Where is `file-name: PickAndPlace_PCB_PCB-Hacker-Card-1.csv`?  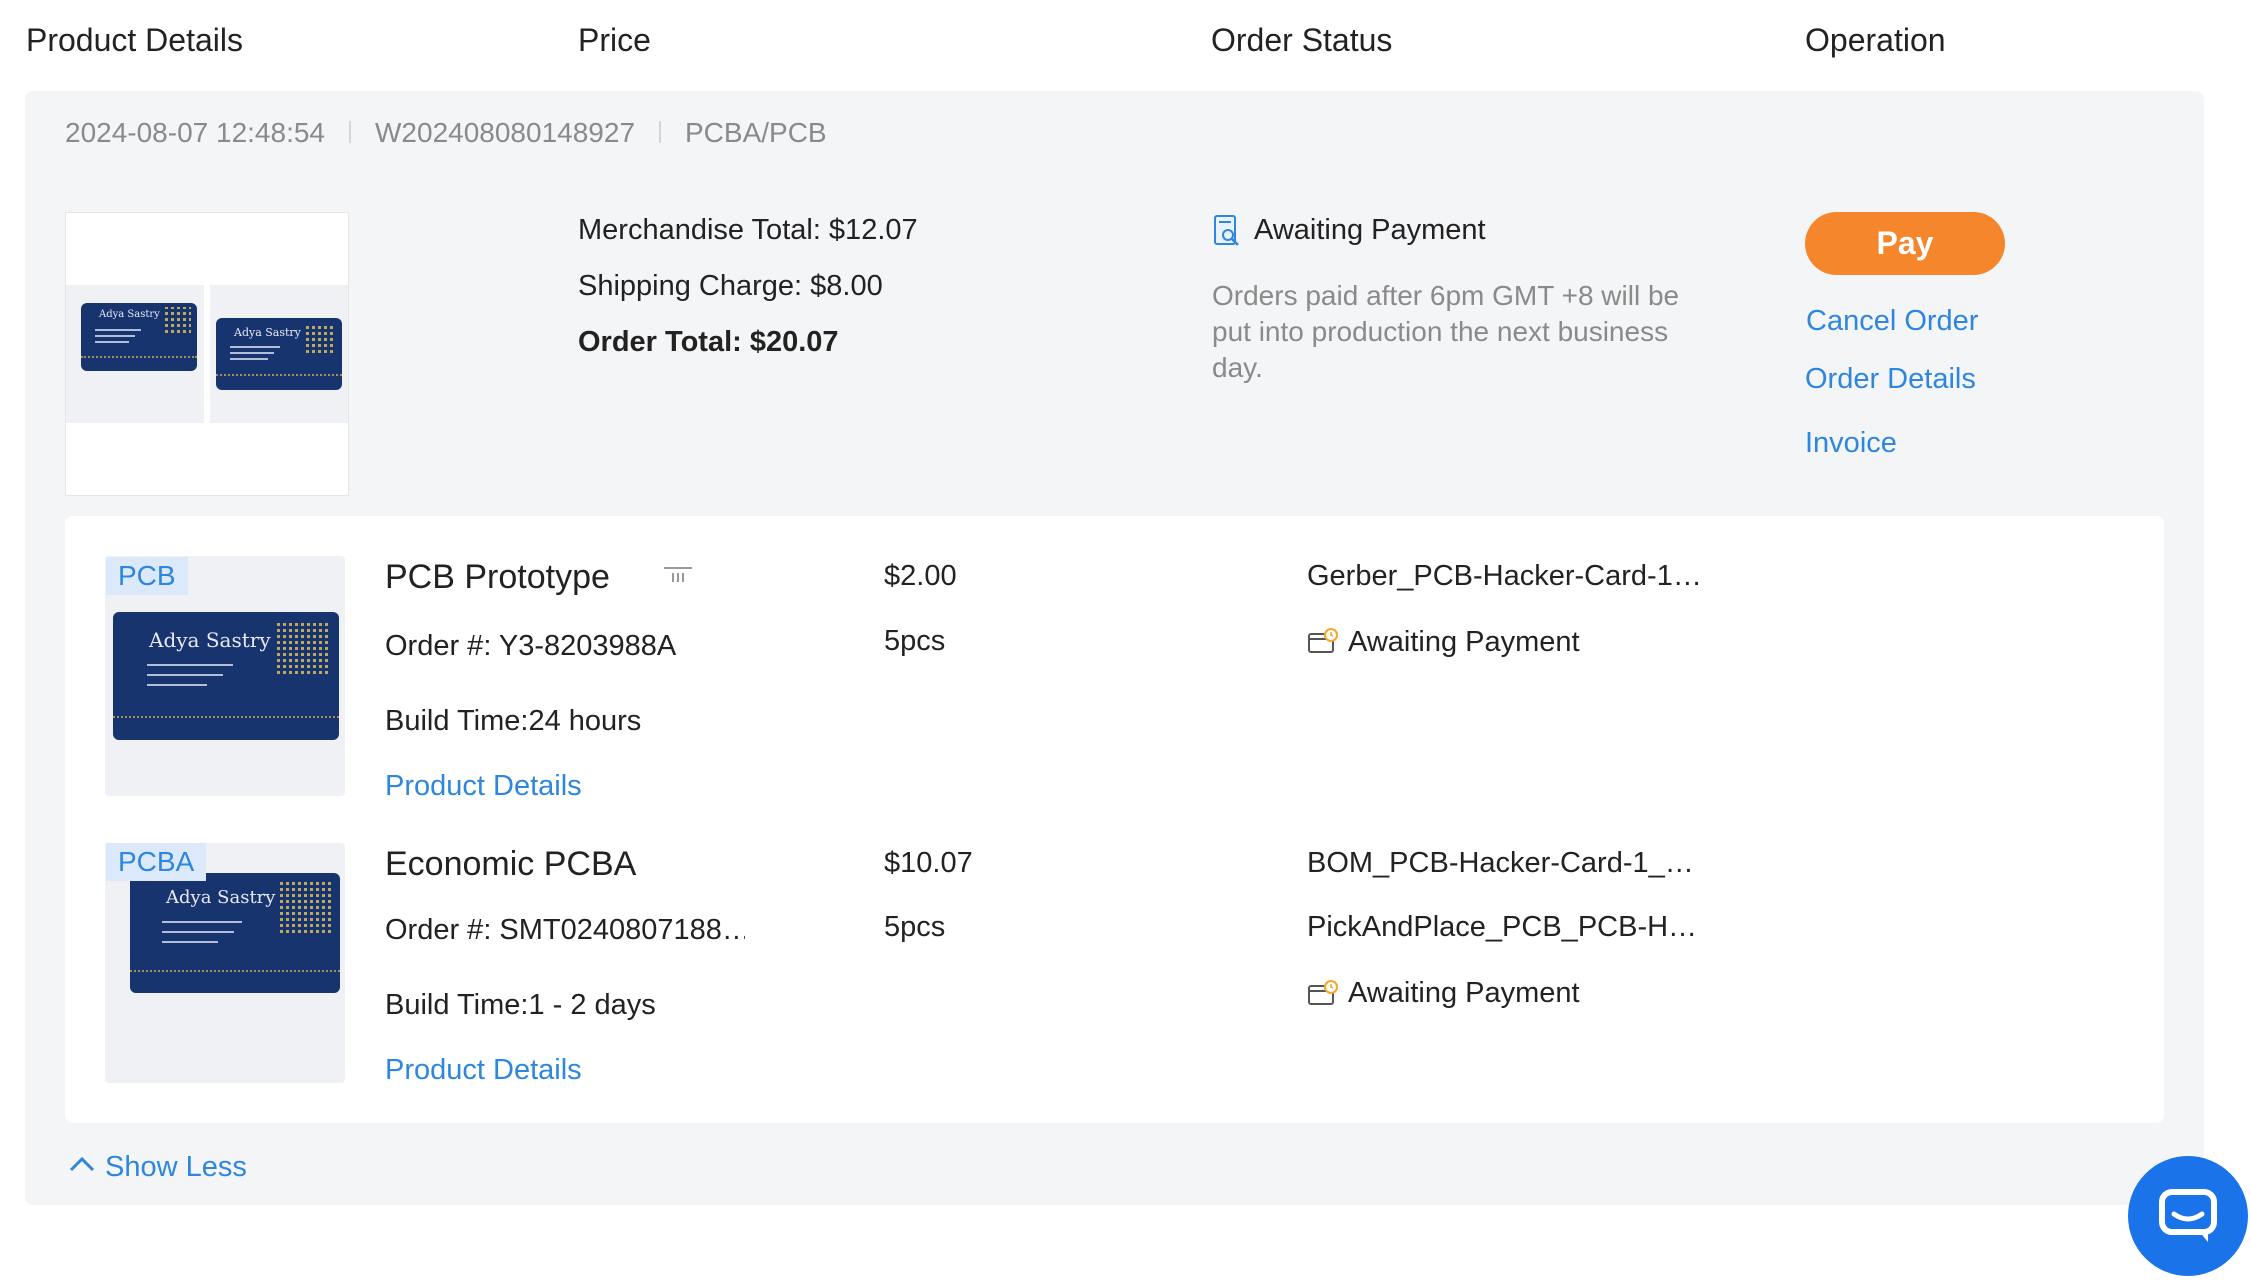
file-name: PickAndPlace_PCB_PCB-Hacker-Card-1.csv is located at coordinates (1507, 927).